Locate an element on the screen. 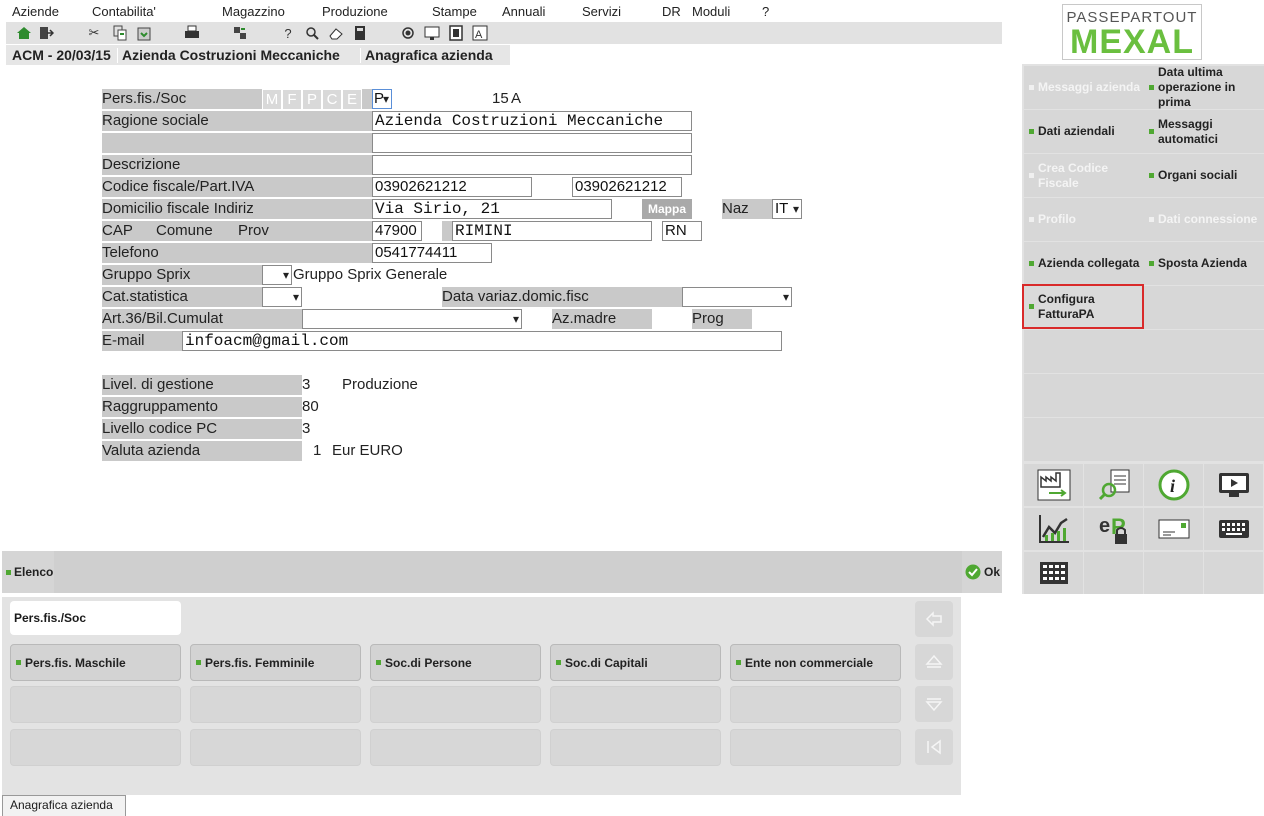  search-document-icon is located at coordinates (1113, 485).